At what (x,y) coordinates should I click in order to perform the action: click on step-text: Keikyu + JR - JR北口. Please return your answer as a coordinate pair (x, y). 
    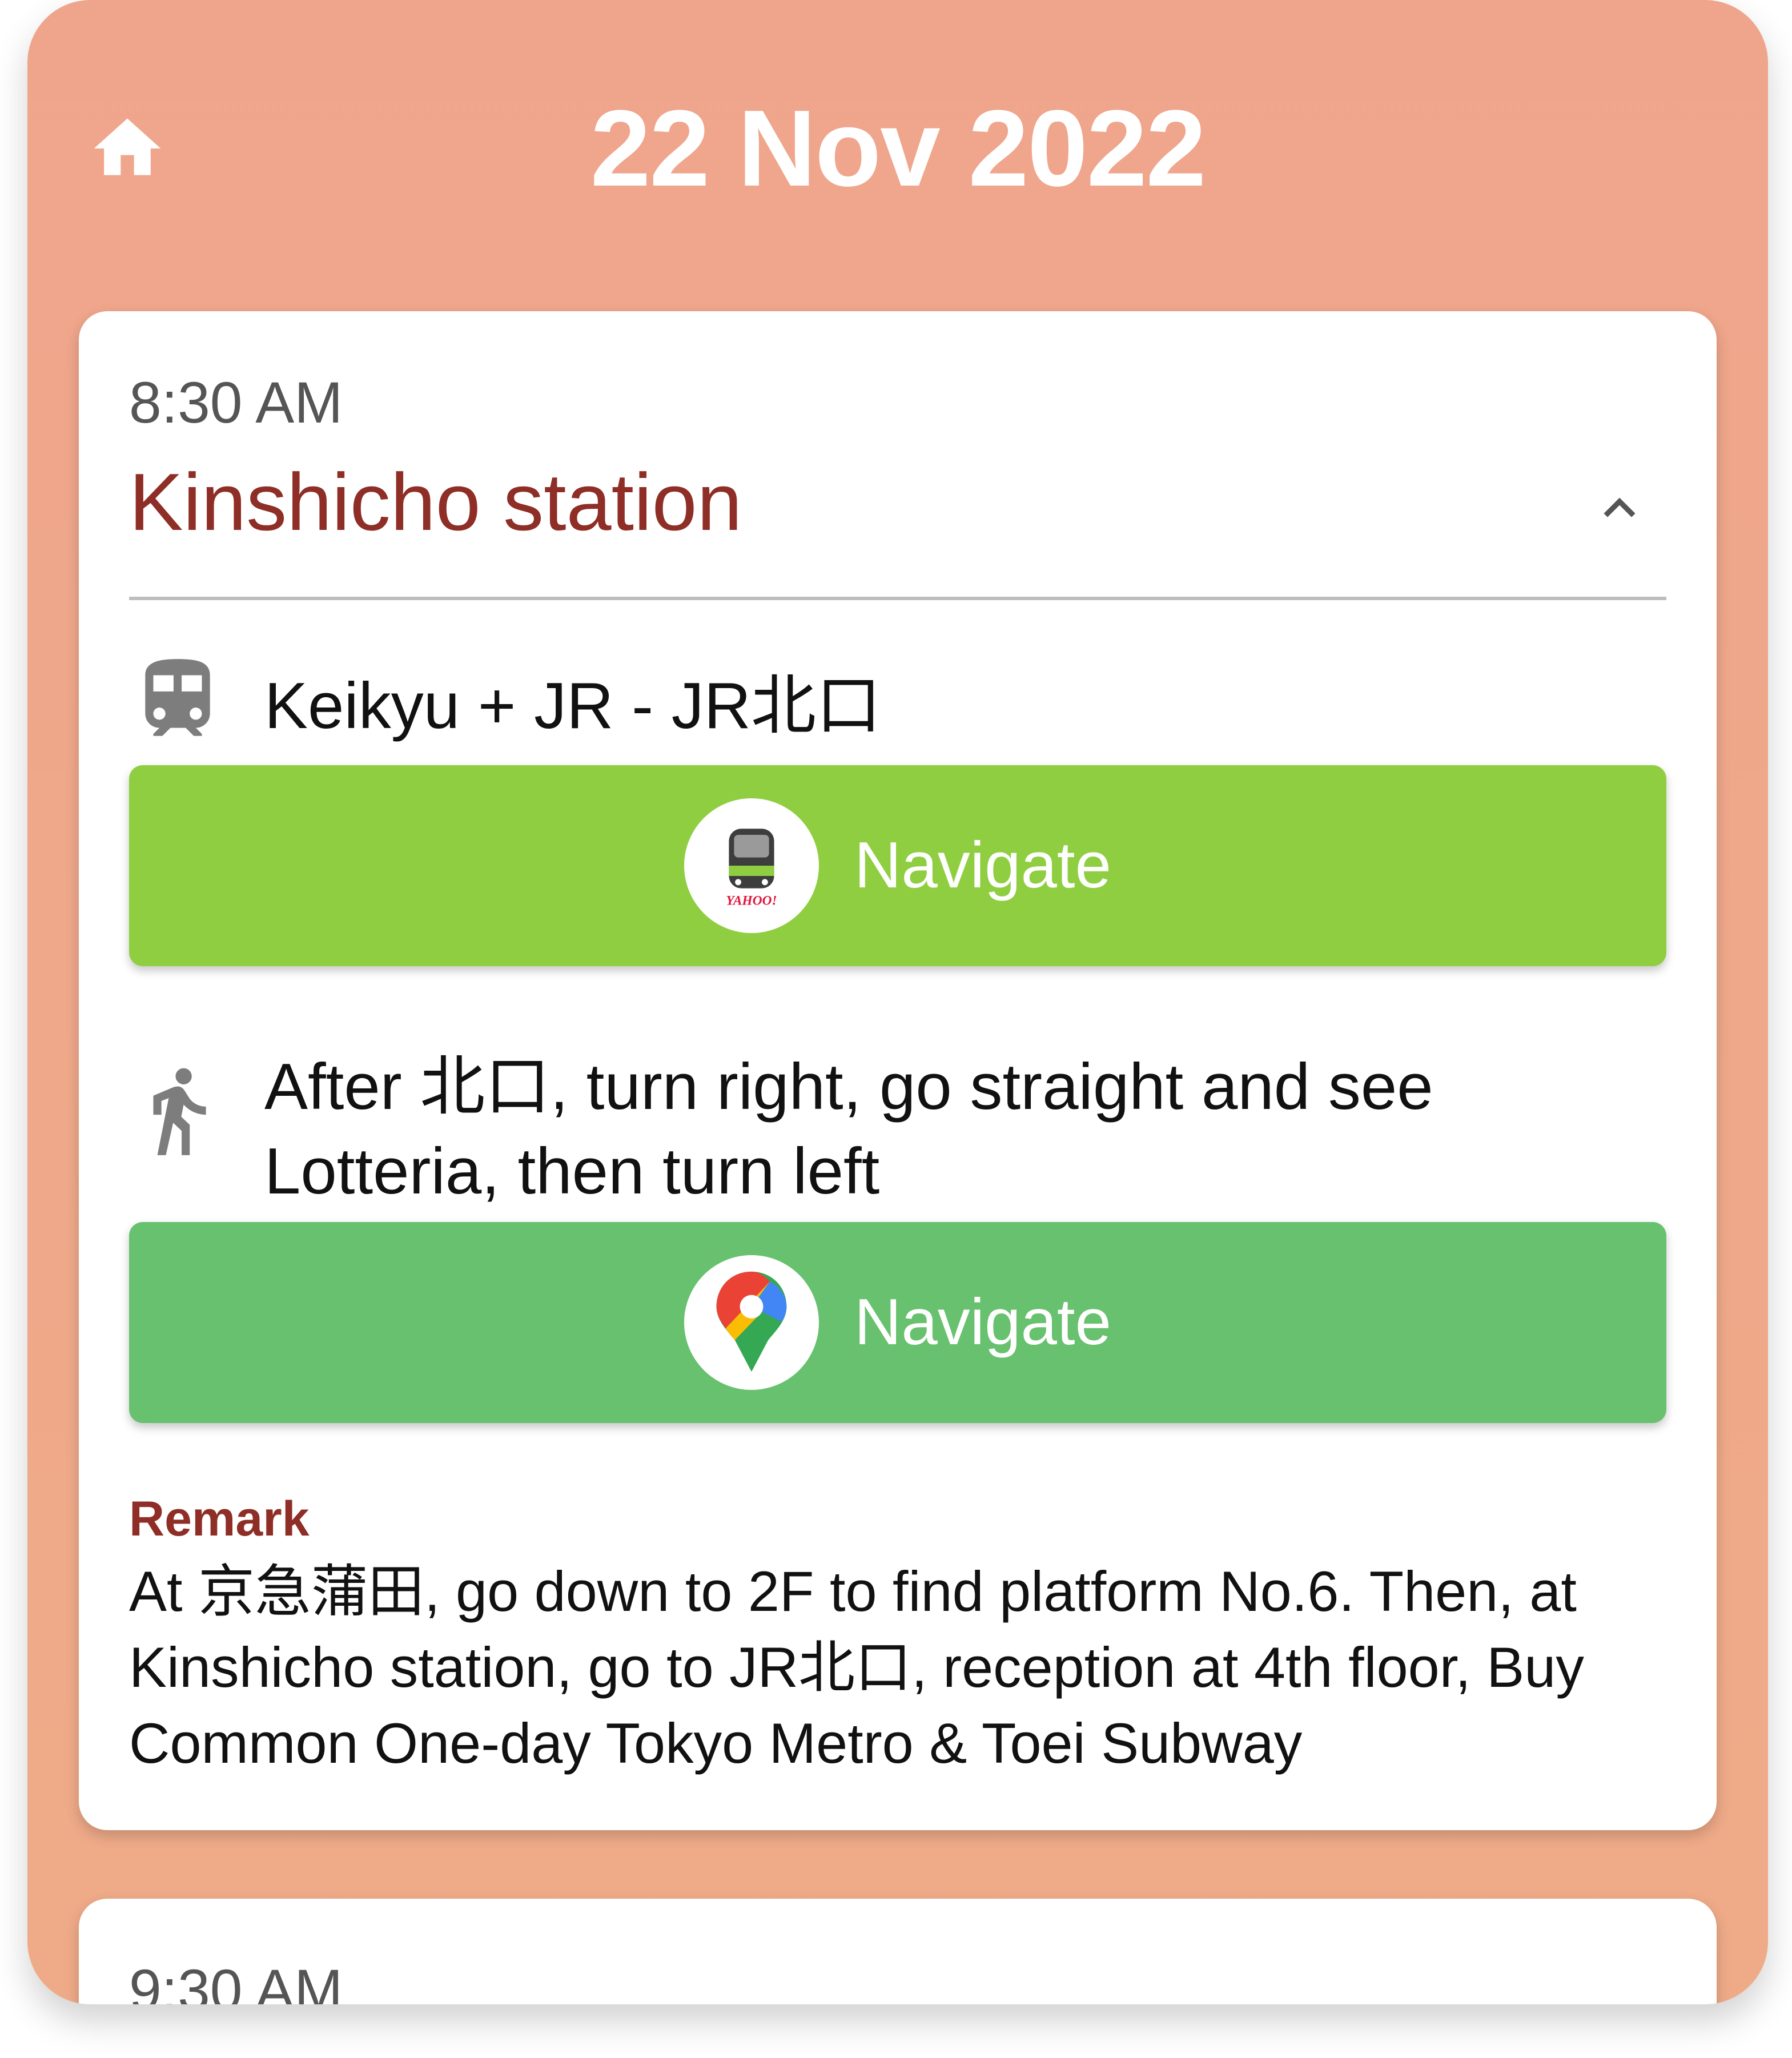
    Looking at the image, I should click on (573, 706).